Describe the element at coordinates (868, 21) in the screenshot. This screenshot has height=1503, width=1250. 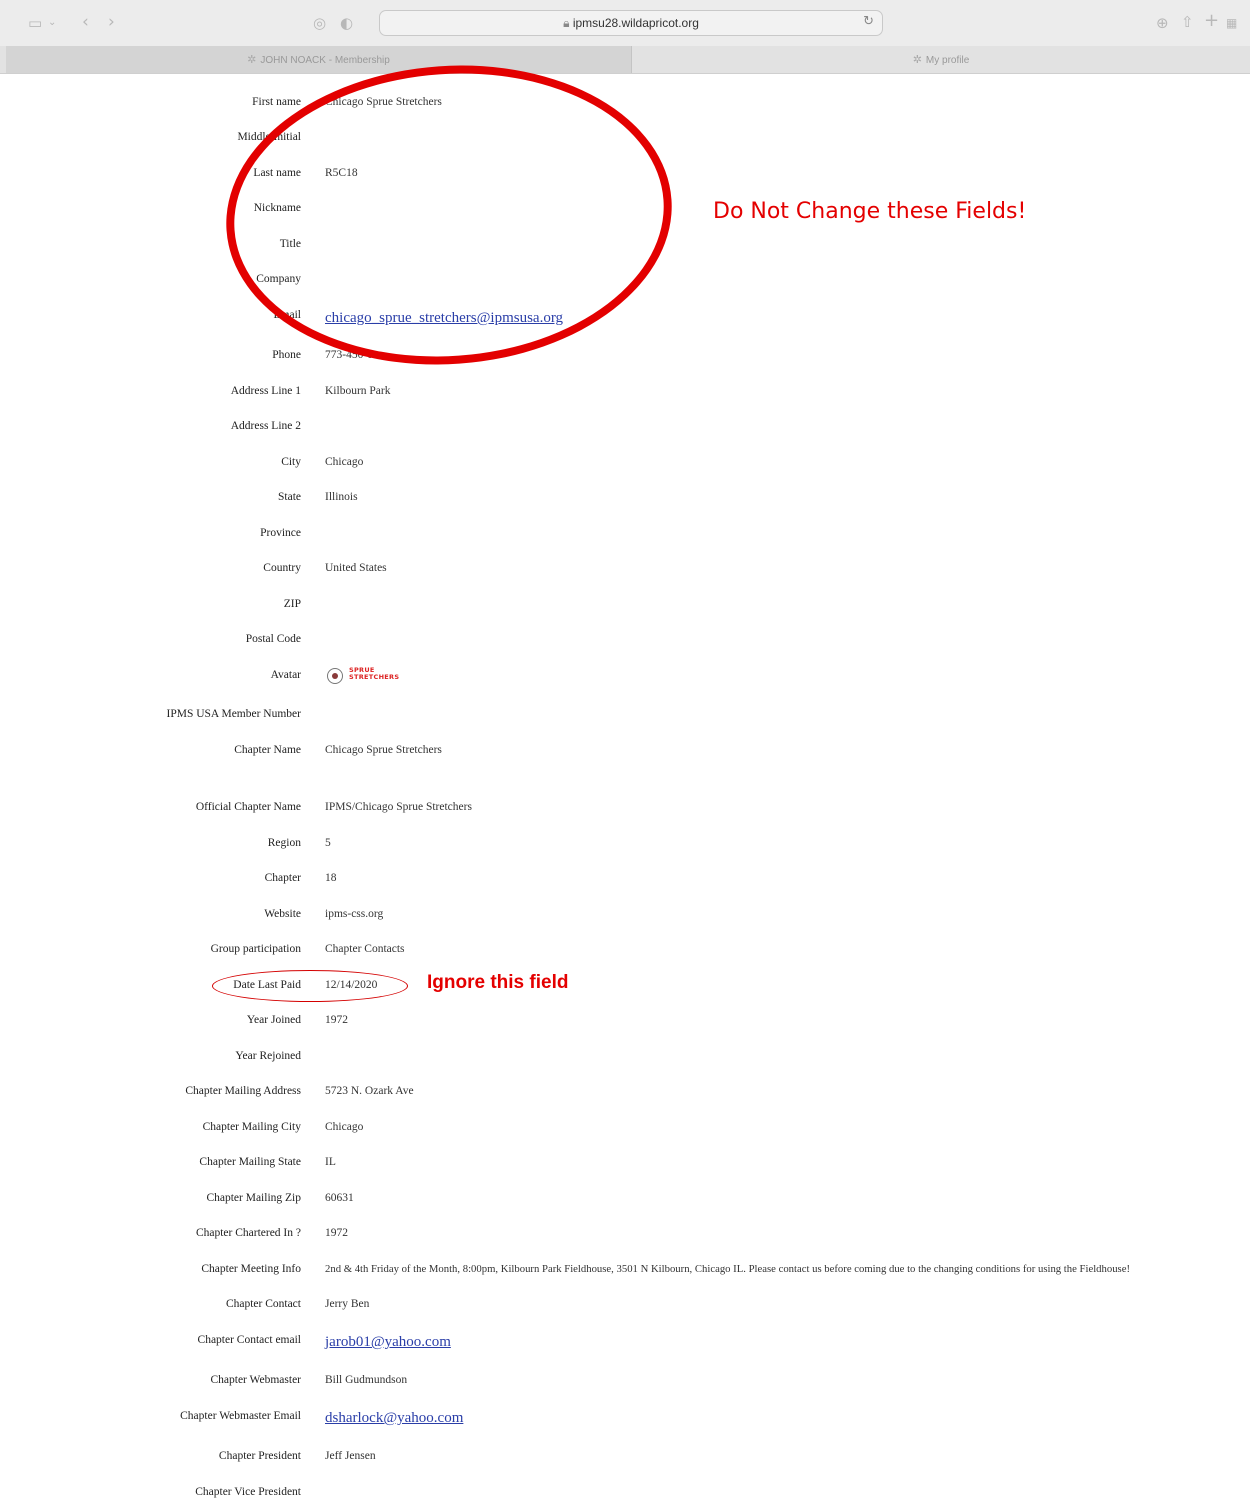
I see `reload-icon: ↻` at that location.